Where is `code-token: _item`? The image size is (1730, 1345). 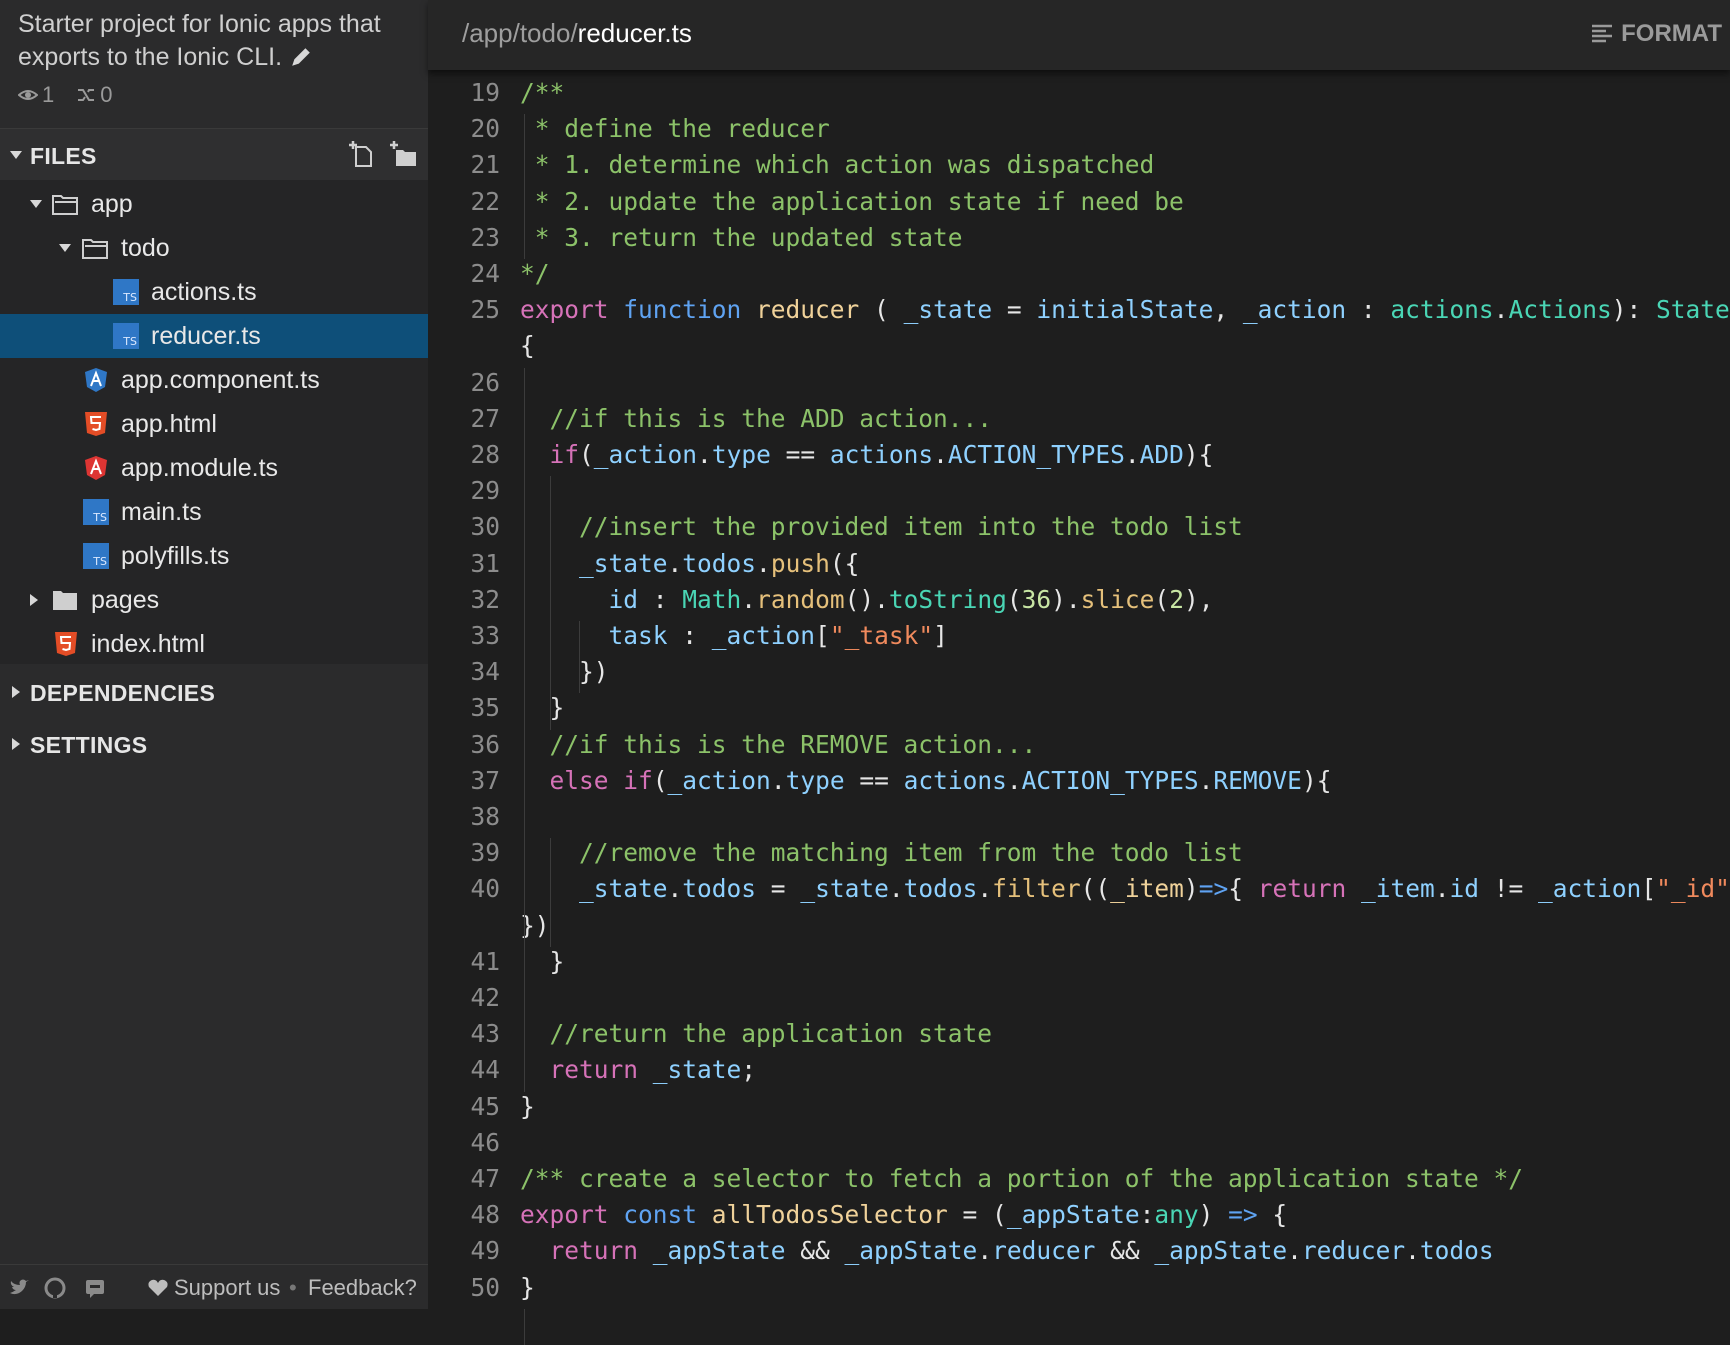
code-token: _item is located at coordinates (1398, 888).